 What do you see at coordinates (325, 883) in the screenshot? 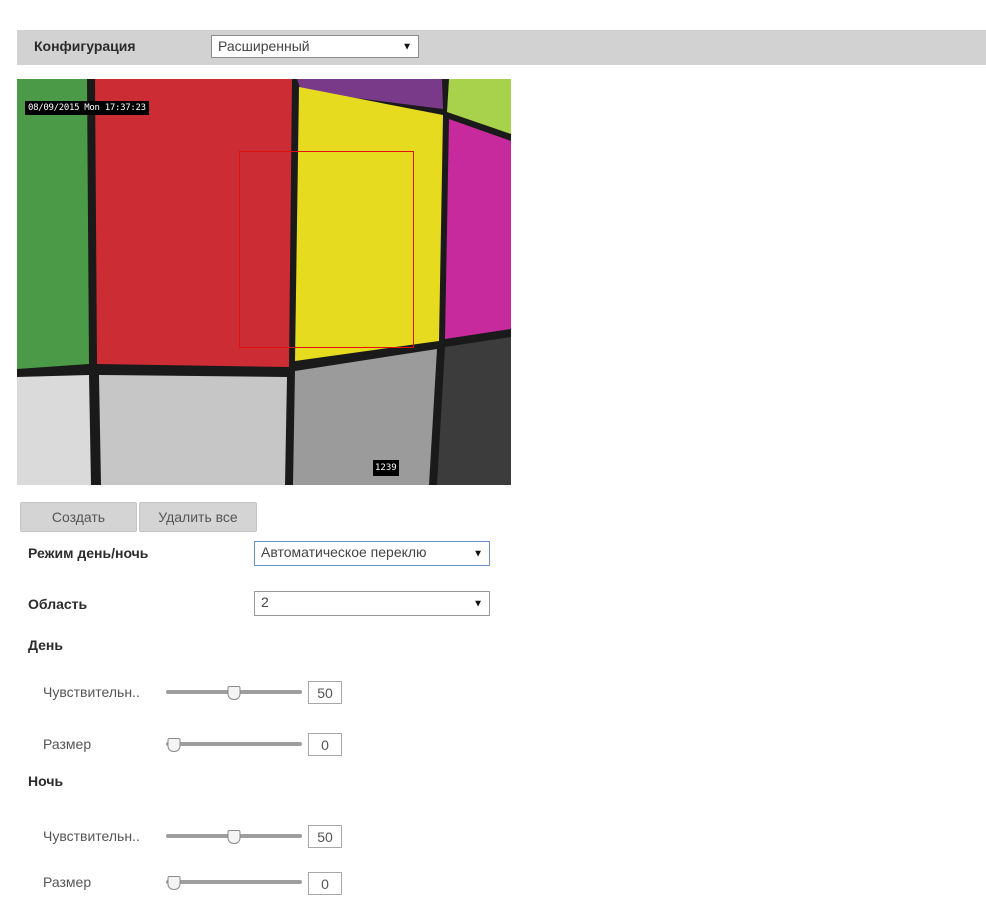
I see `night-size-value: 0` at bounding box center [325, 883].